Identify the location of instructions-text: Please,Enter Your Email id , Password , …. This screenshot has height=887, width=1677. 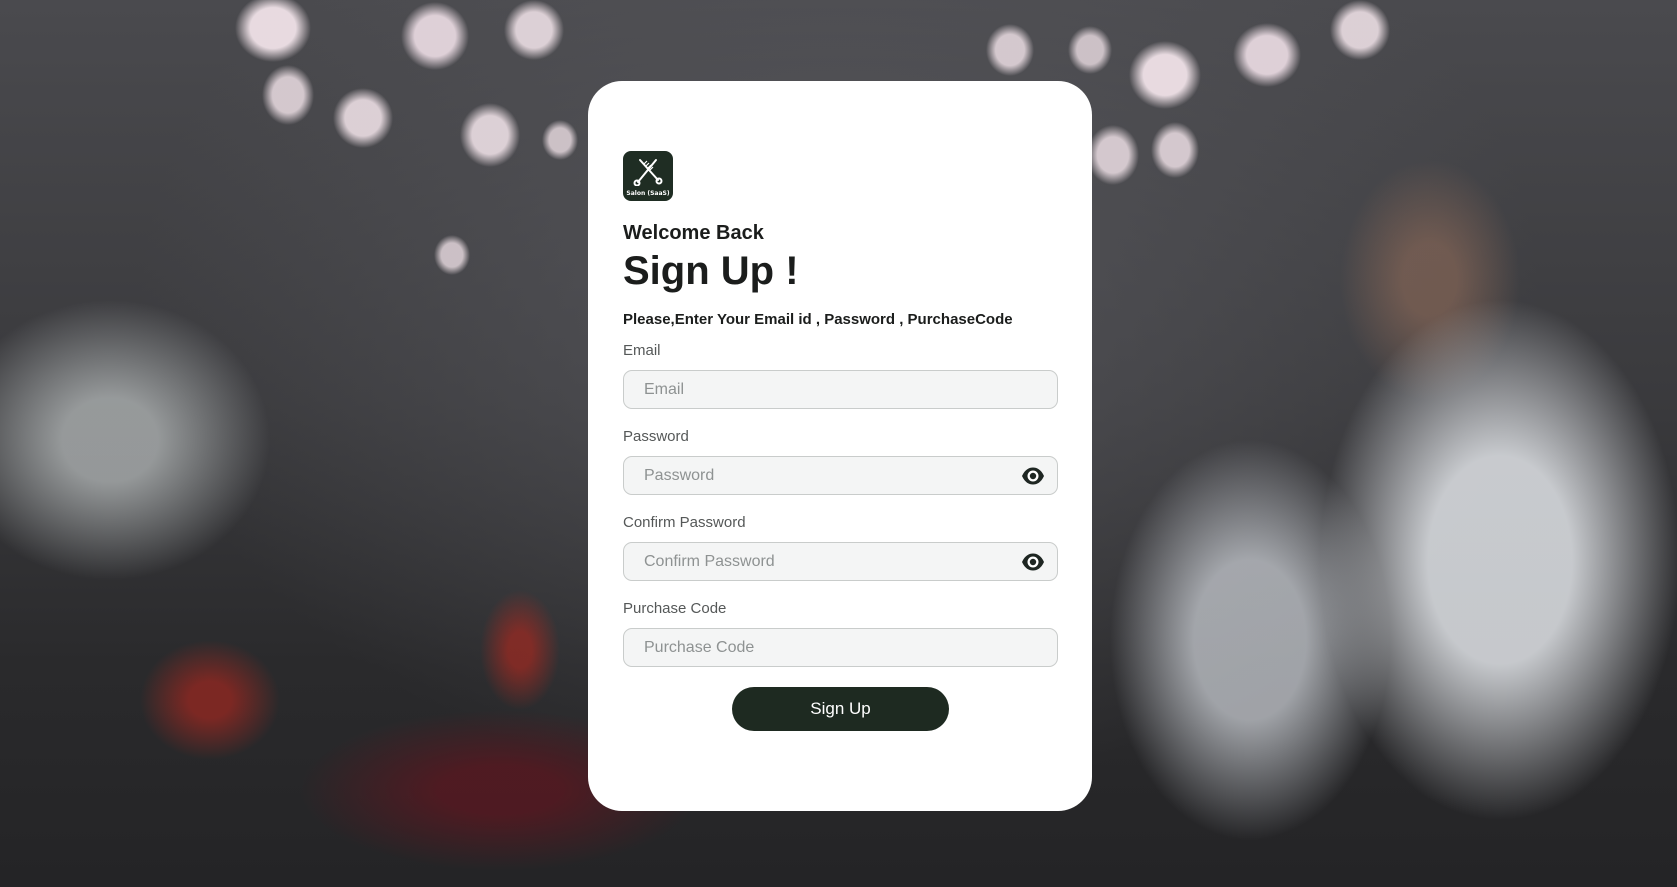
(818, 319).